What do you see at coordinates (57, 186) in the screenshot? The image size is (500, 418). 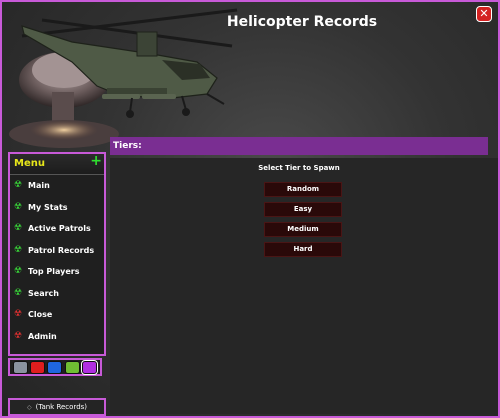 I see `menu-item-main: ☢ Main` at bounding box center [57, 186].